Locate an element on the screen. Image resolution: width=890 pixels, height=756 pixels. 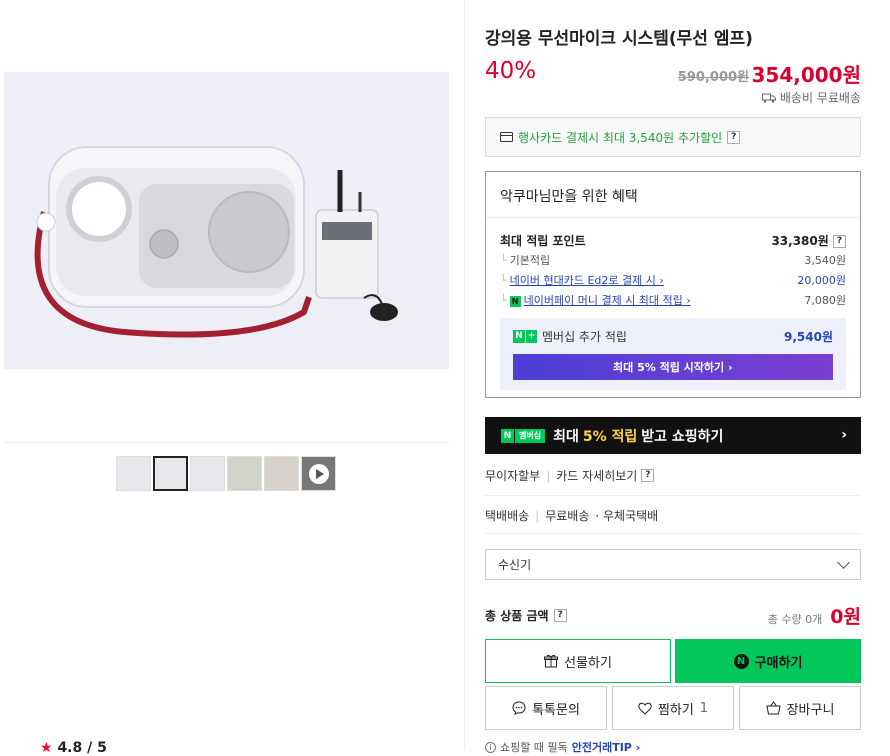
card-detail-link: 카드 자세히보기 is located at coordinates (596, 475).